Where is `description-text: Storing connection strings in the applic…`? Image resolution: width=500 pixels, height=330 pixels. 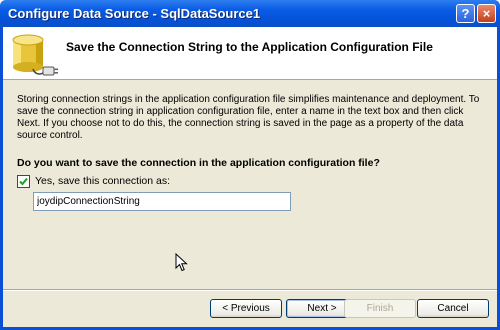 description-text: Storing connection strings in the applic… is located at coordinates (248, 117).